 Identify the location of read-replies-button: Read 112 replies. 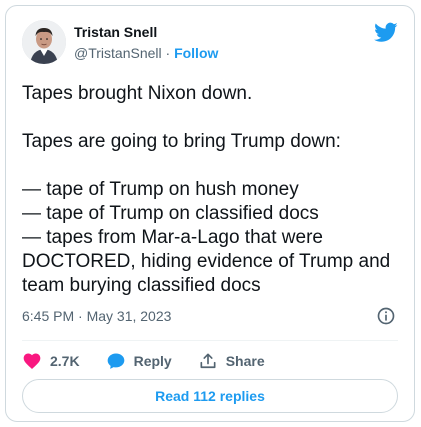
(210, 396).